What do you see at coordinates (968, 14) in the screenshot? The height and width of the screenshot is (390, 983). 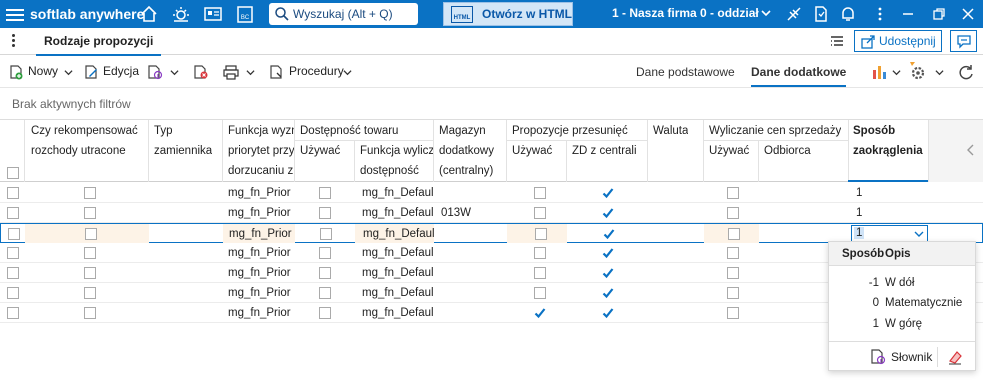 I see `close-icon` at bounding box center [968, 14].